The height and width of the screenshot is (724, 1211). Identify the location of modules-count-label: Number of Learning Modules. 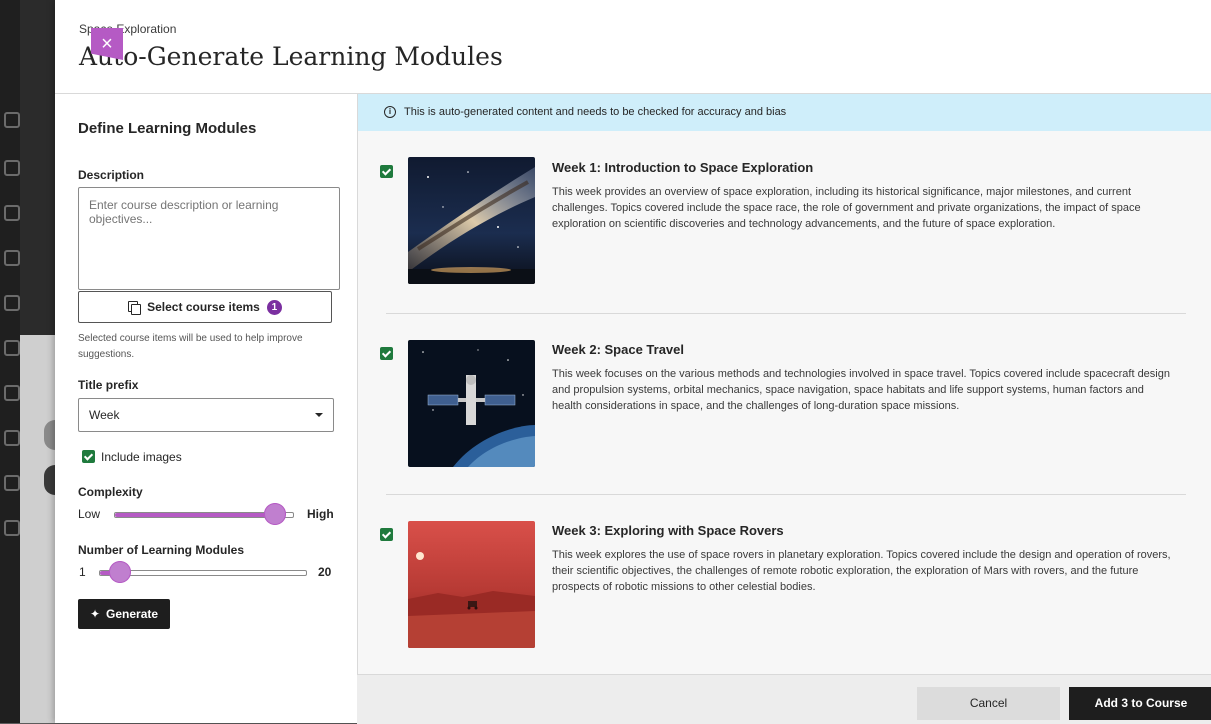
(161, 550).